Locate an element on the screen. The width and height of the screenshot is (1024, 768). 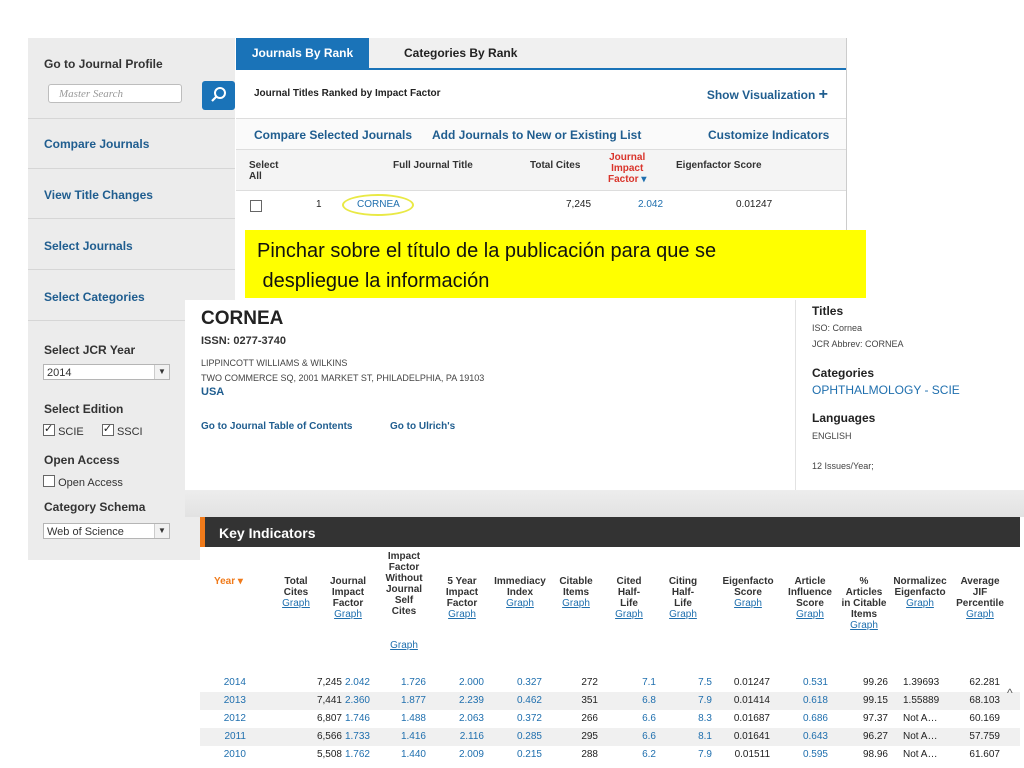
column-header-line: Impact is located at coordinates (404, 556).